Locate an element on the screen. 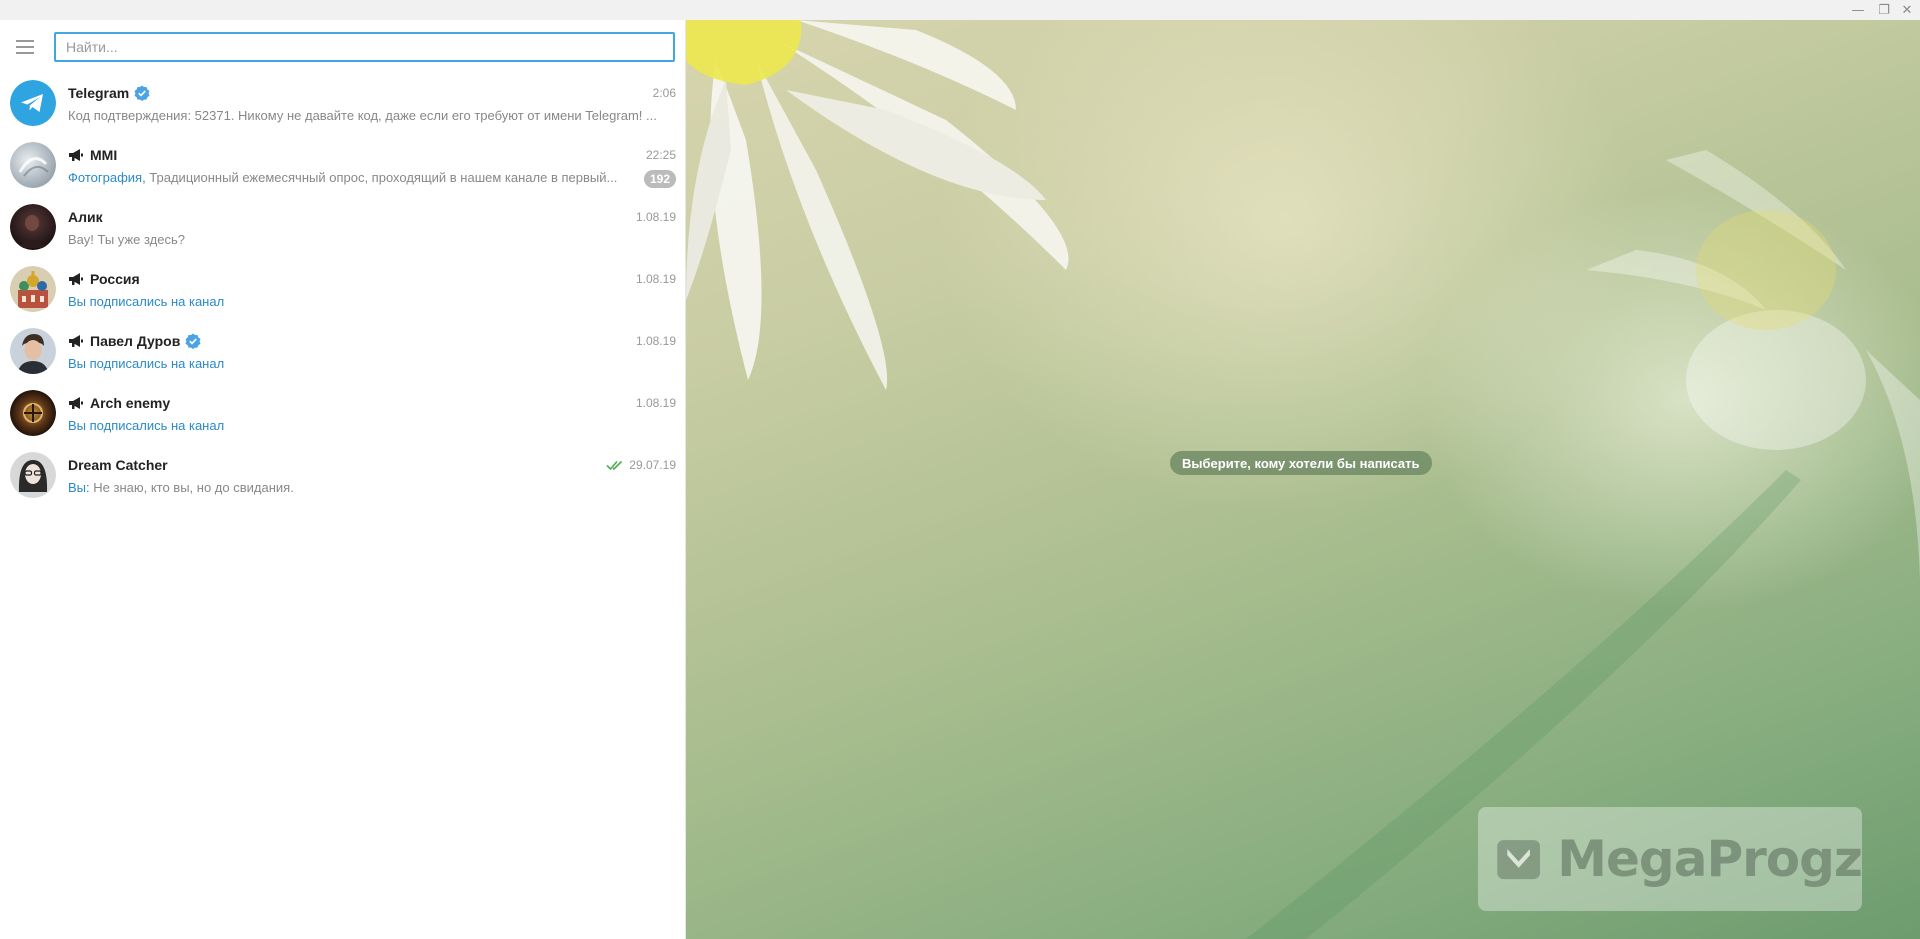 This screenshot has width=1920, height=939. download-logo-icon is located at coordinates (1518, 860).